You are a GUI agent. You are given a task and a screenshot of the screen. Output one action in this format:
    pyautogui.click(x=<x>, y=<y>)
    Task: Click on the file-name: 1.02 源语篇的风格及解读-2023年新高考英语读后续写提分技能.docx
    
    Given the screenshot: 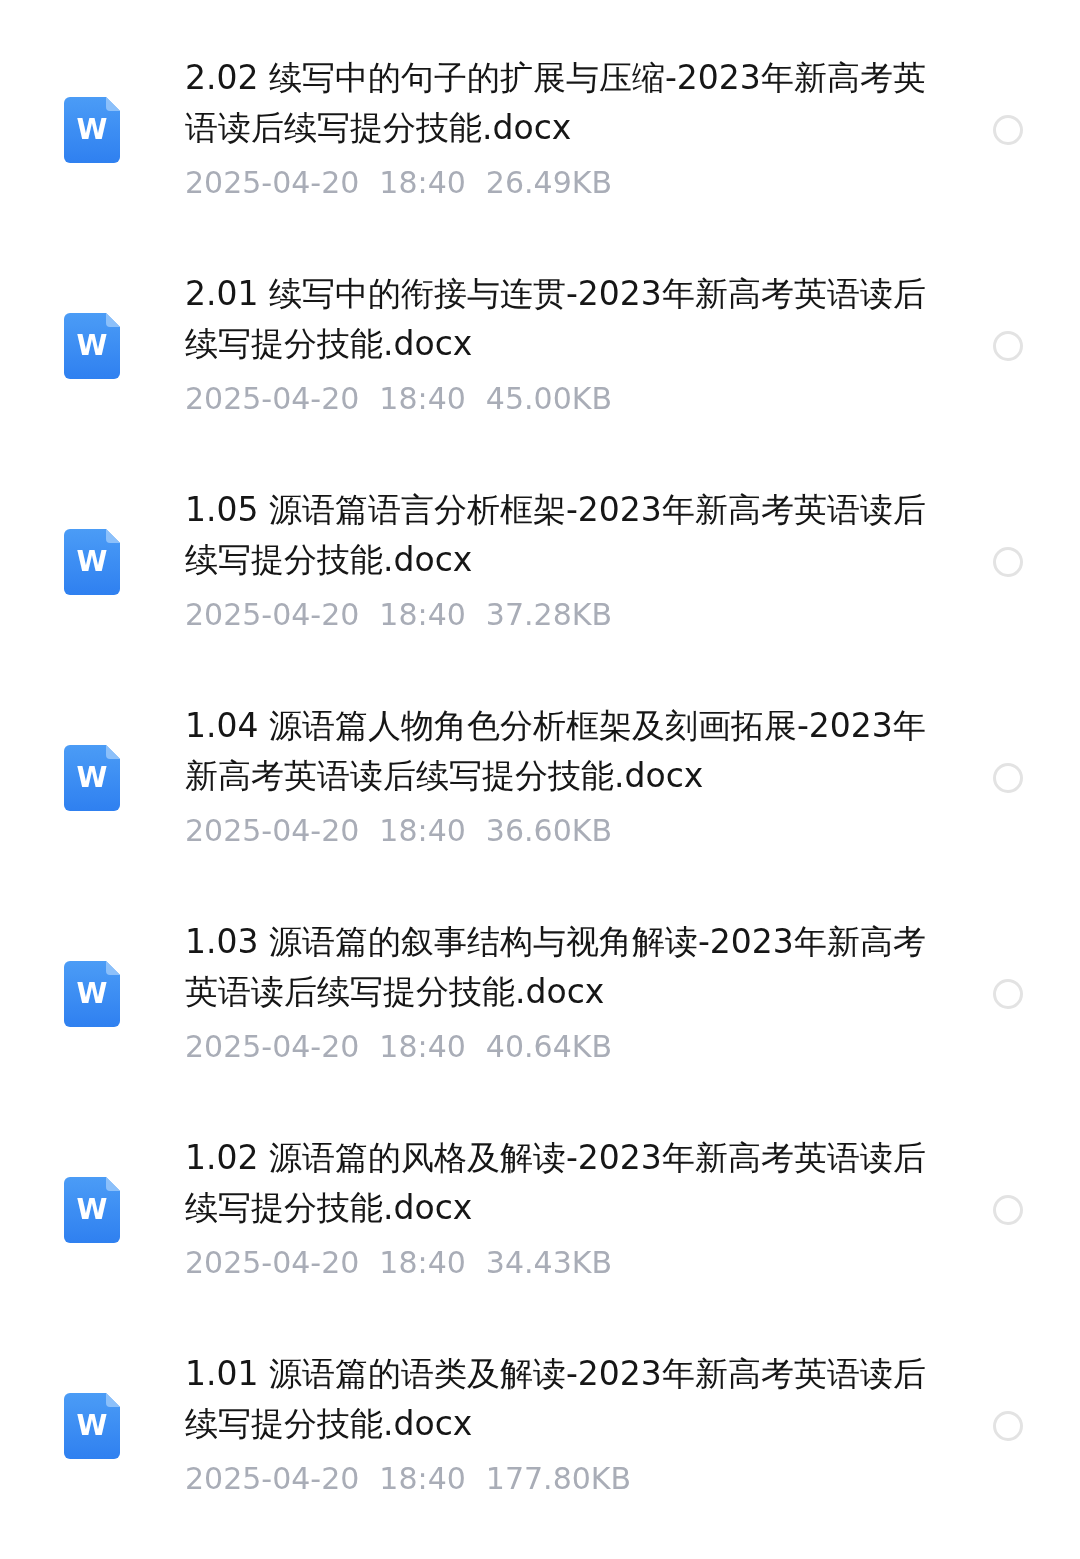 What is the action you would take?
    pyautogui.click(x=556, y=1183)
    